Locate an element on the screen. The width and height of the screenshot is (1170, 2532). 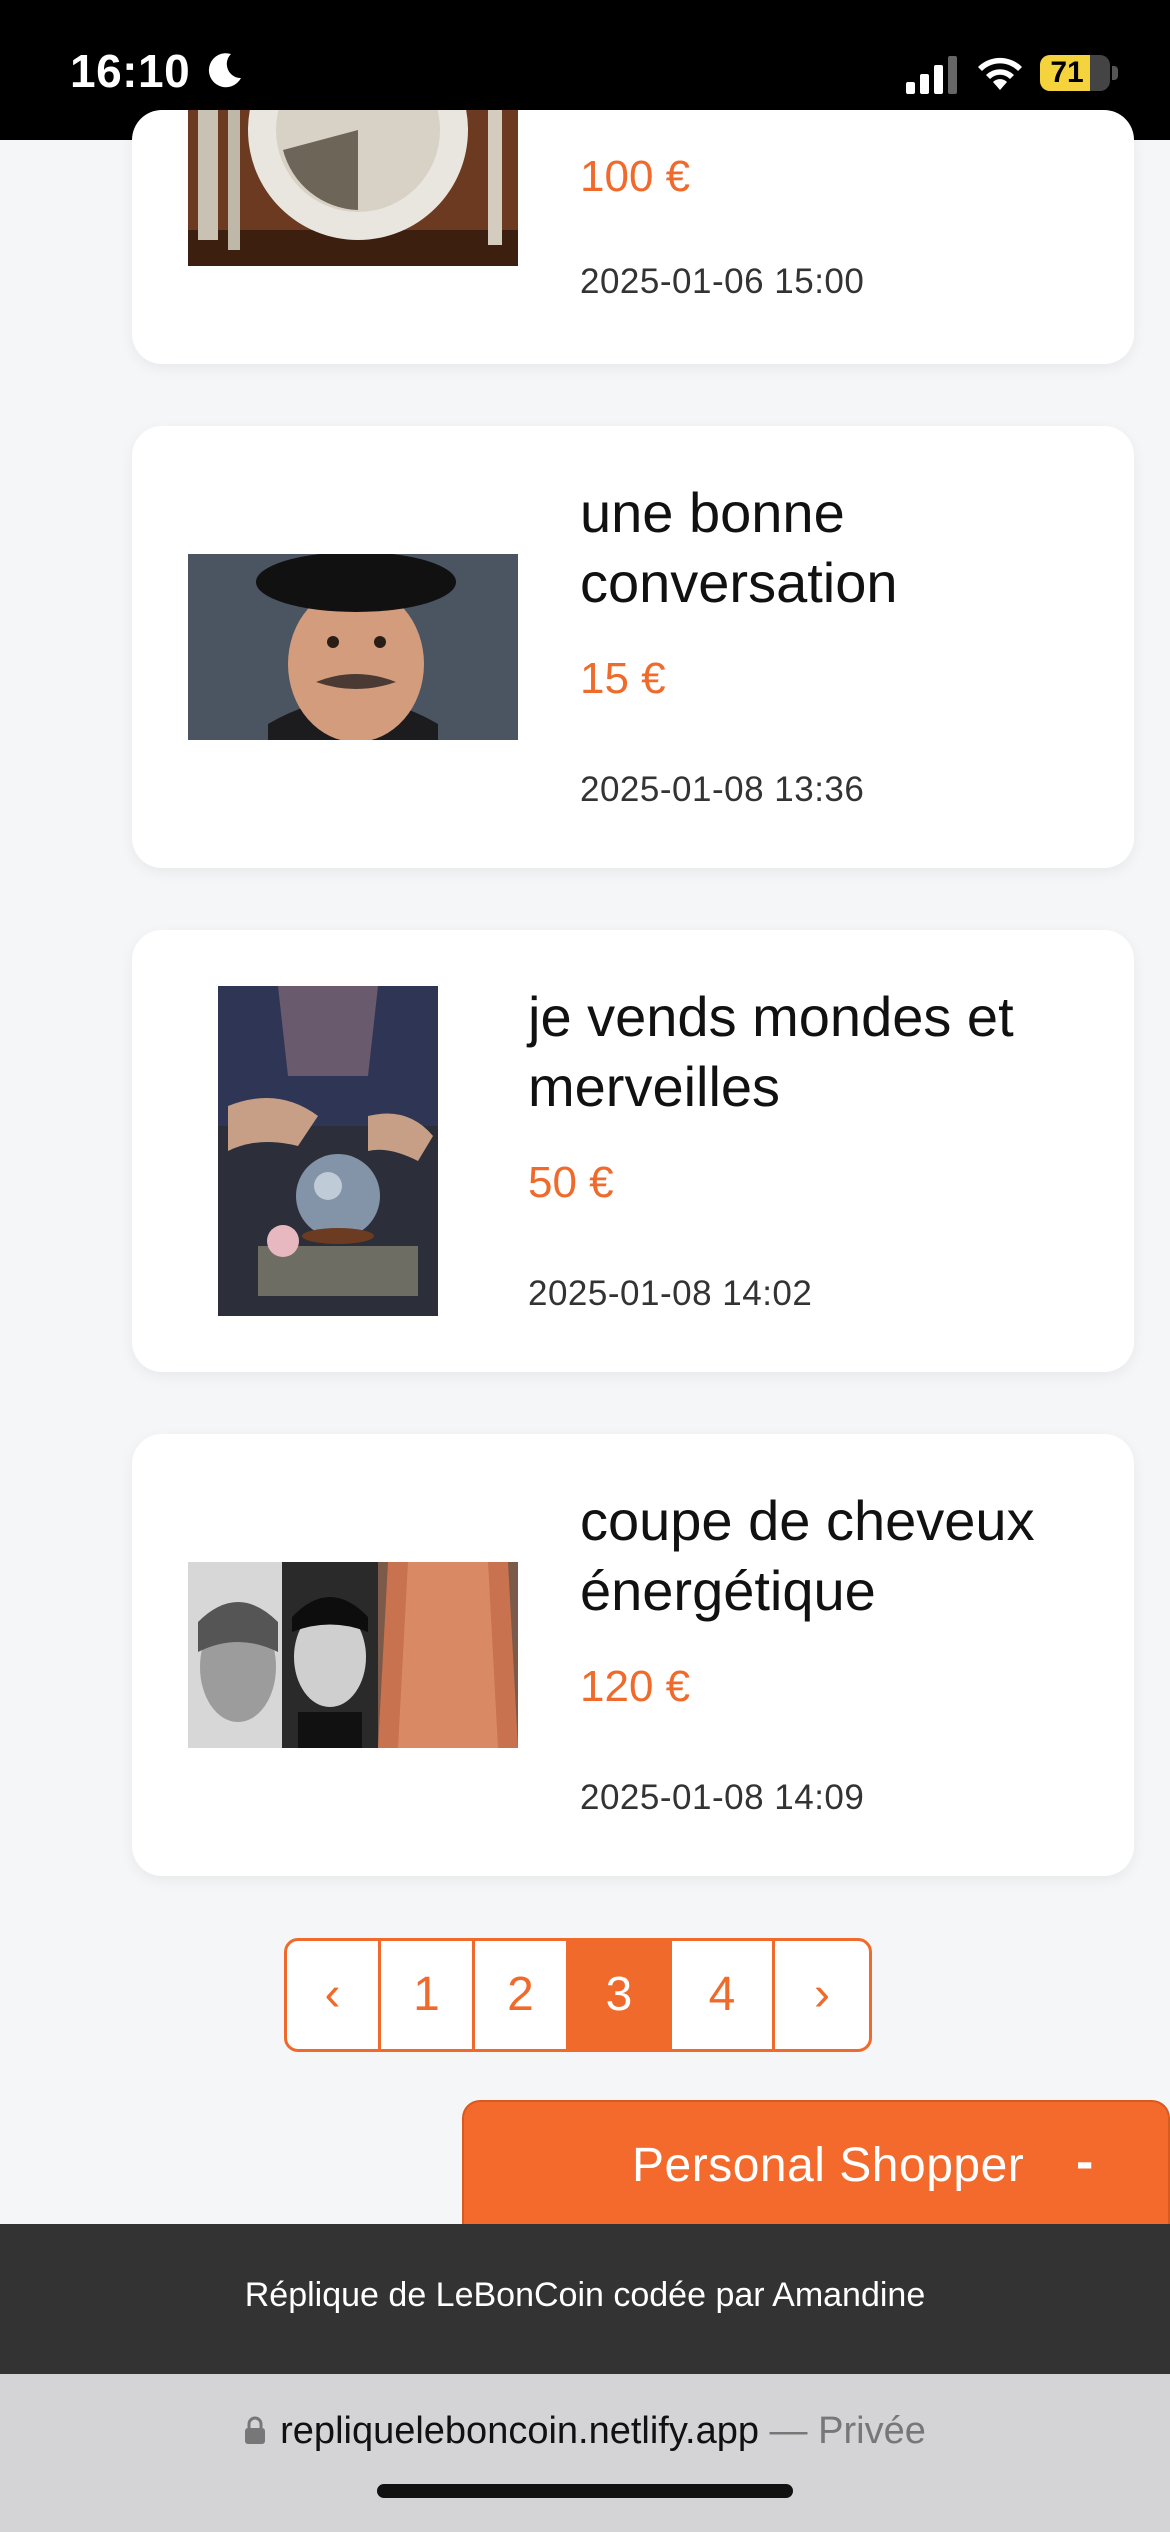
listing-price: 100 € is located at coordinates (635, 176).